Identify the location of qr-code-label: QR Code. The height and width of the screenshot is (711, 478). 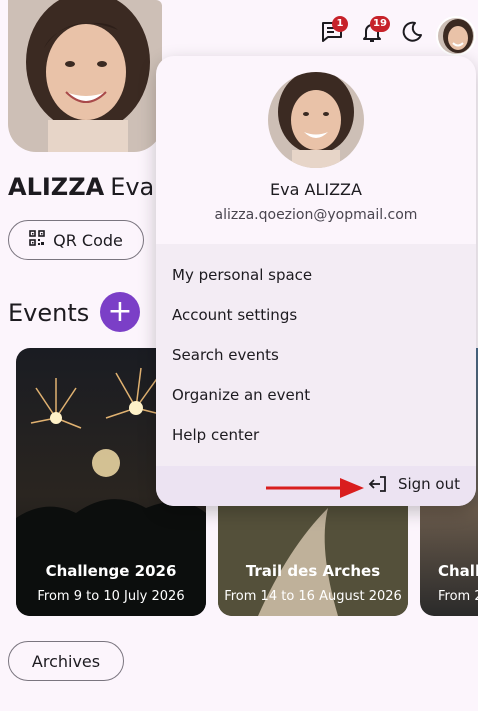
(88, 240).